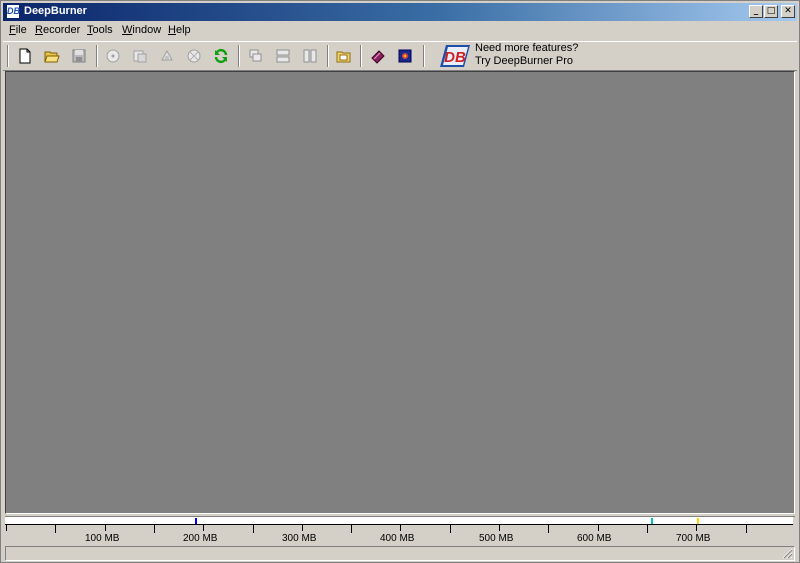  I want to click on window-title: DeepBurner, so click(55, 11).